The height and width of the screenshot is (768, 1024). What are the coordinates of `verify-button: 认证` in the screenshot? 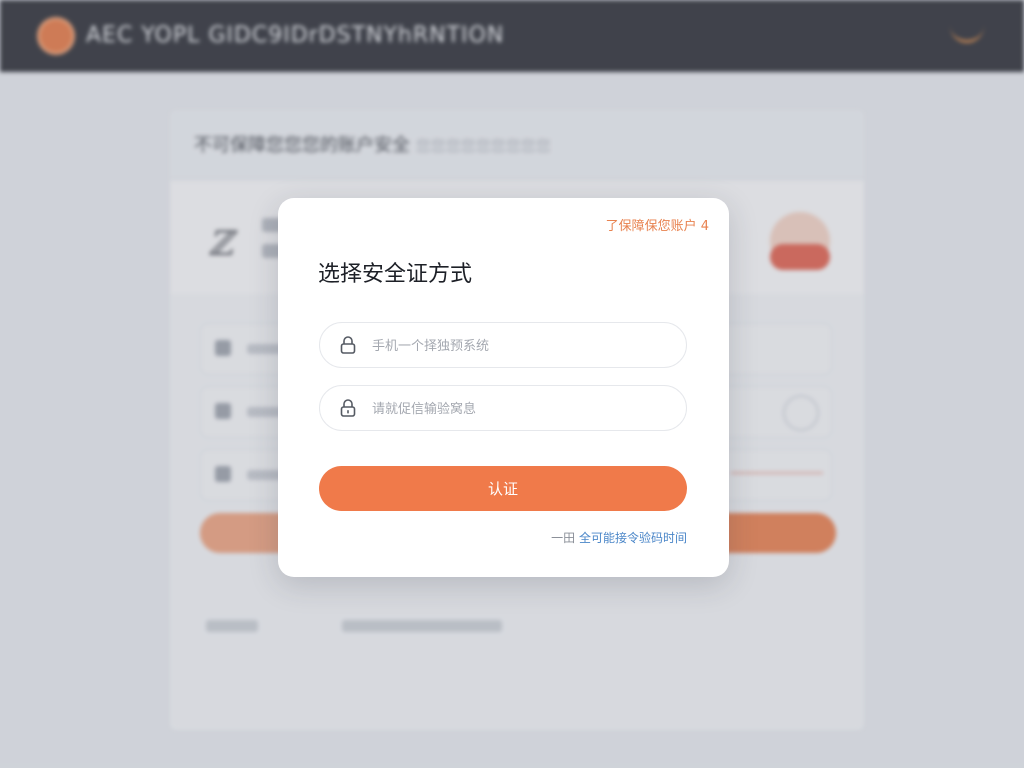 It's located at (503, 488).